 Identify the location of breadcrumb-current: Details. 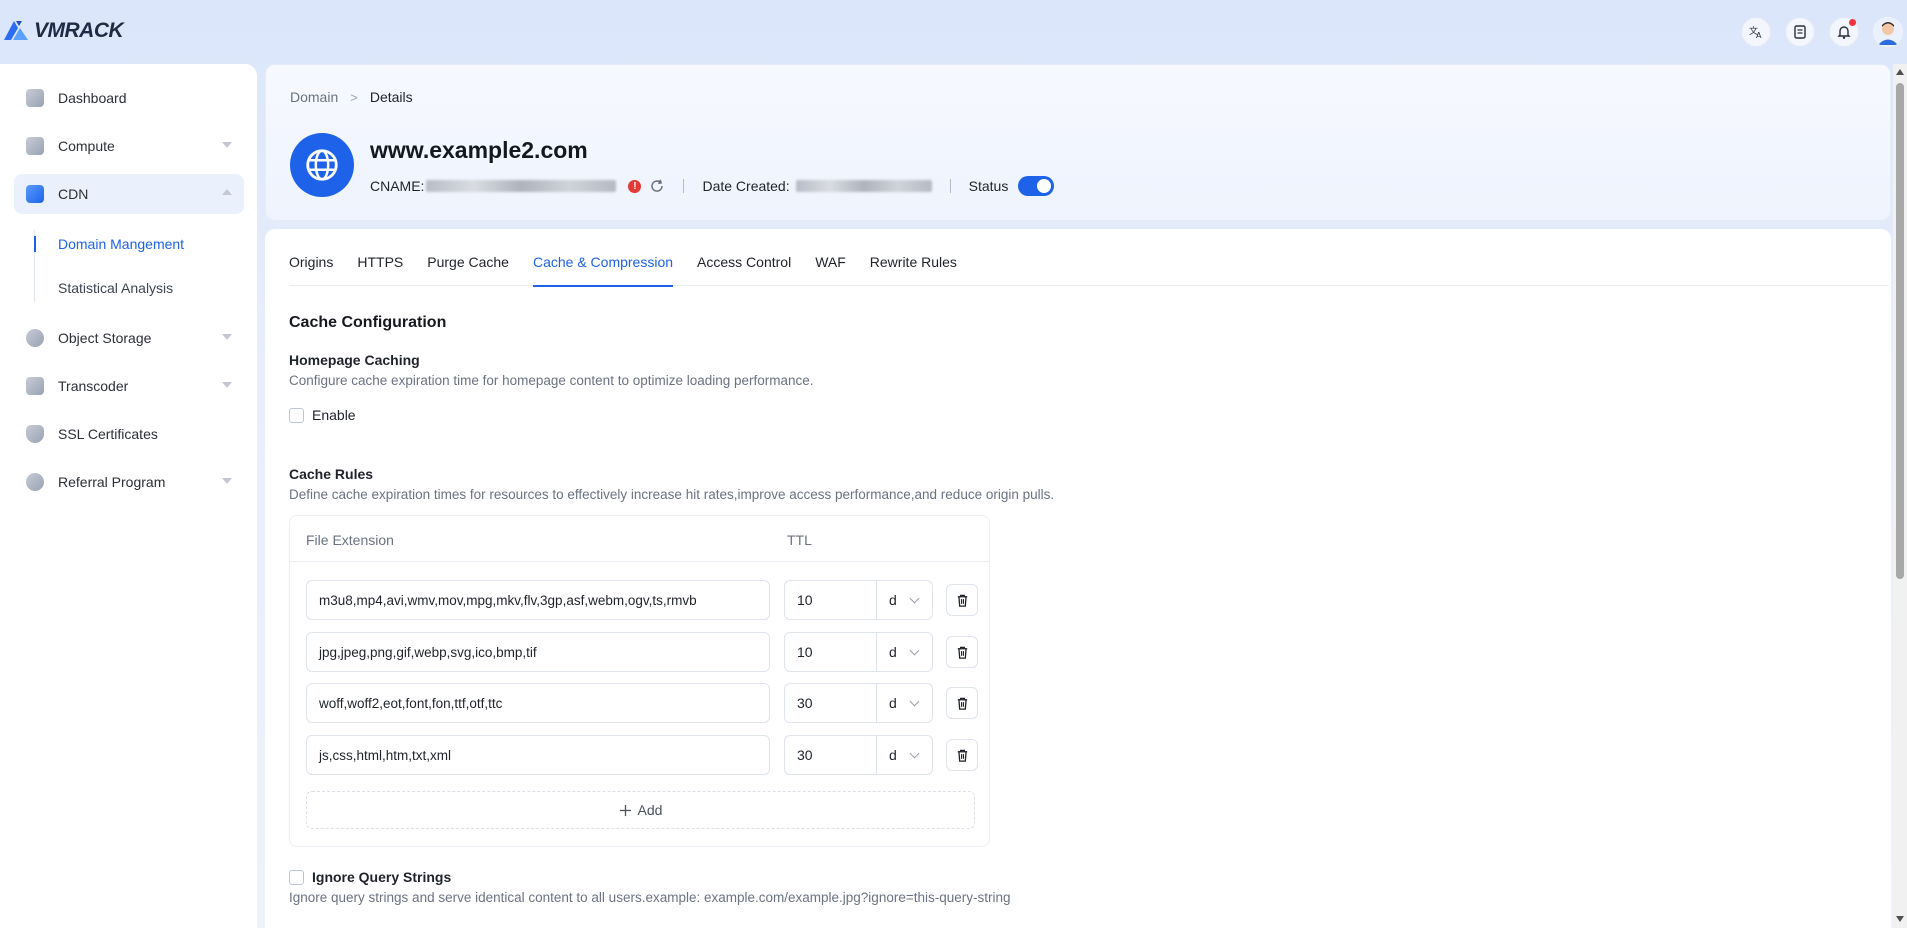
(391, 97).